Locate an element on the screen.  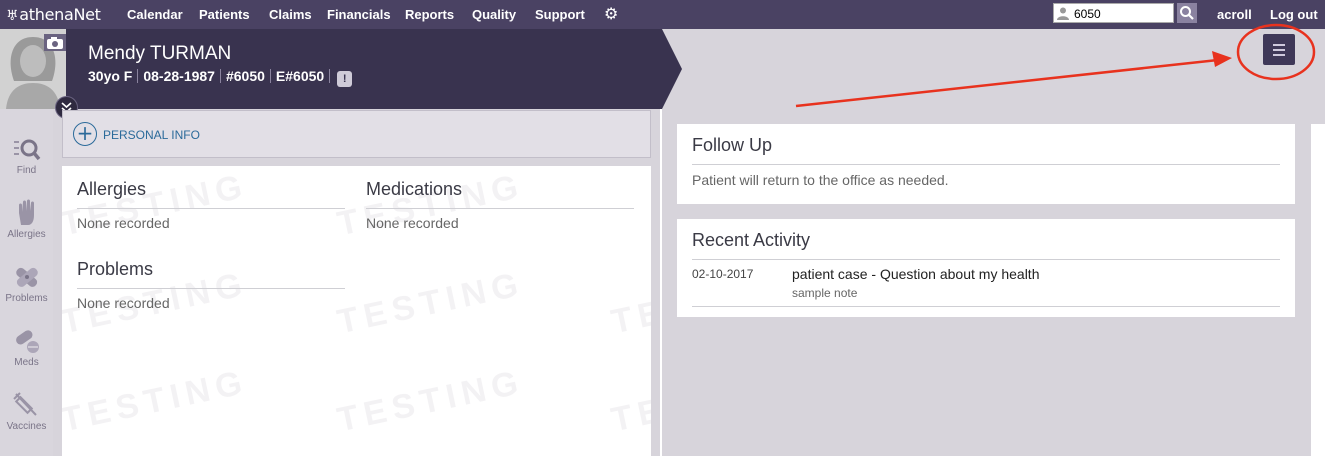
sidebar-label-allergies: Allergies is located at coordinates (26, 234).